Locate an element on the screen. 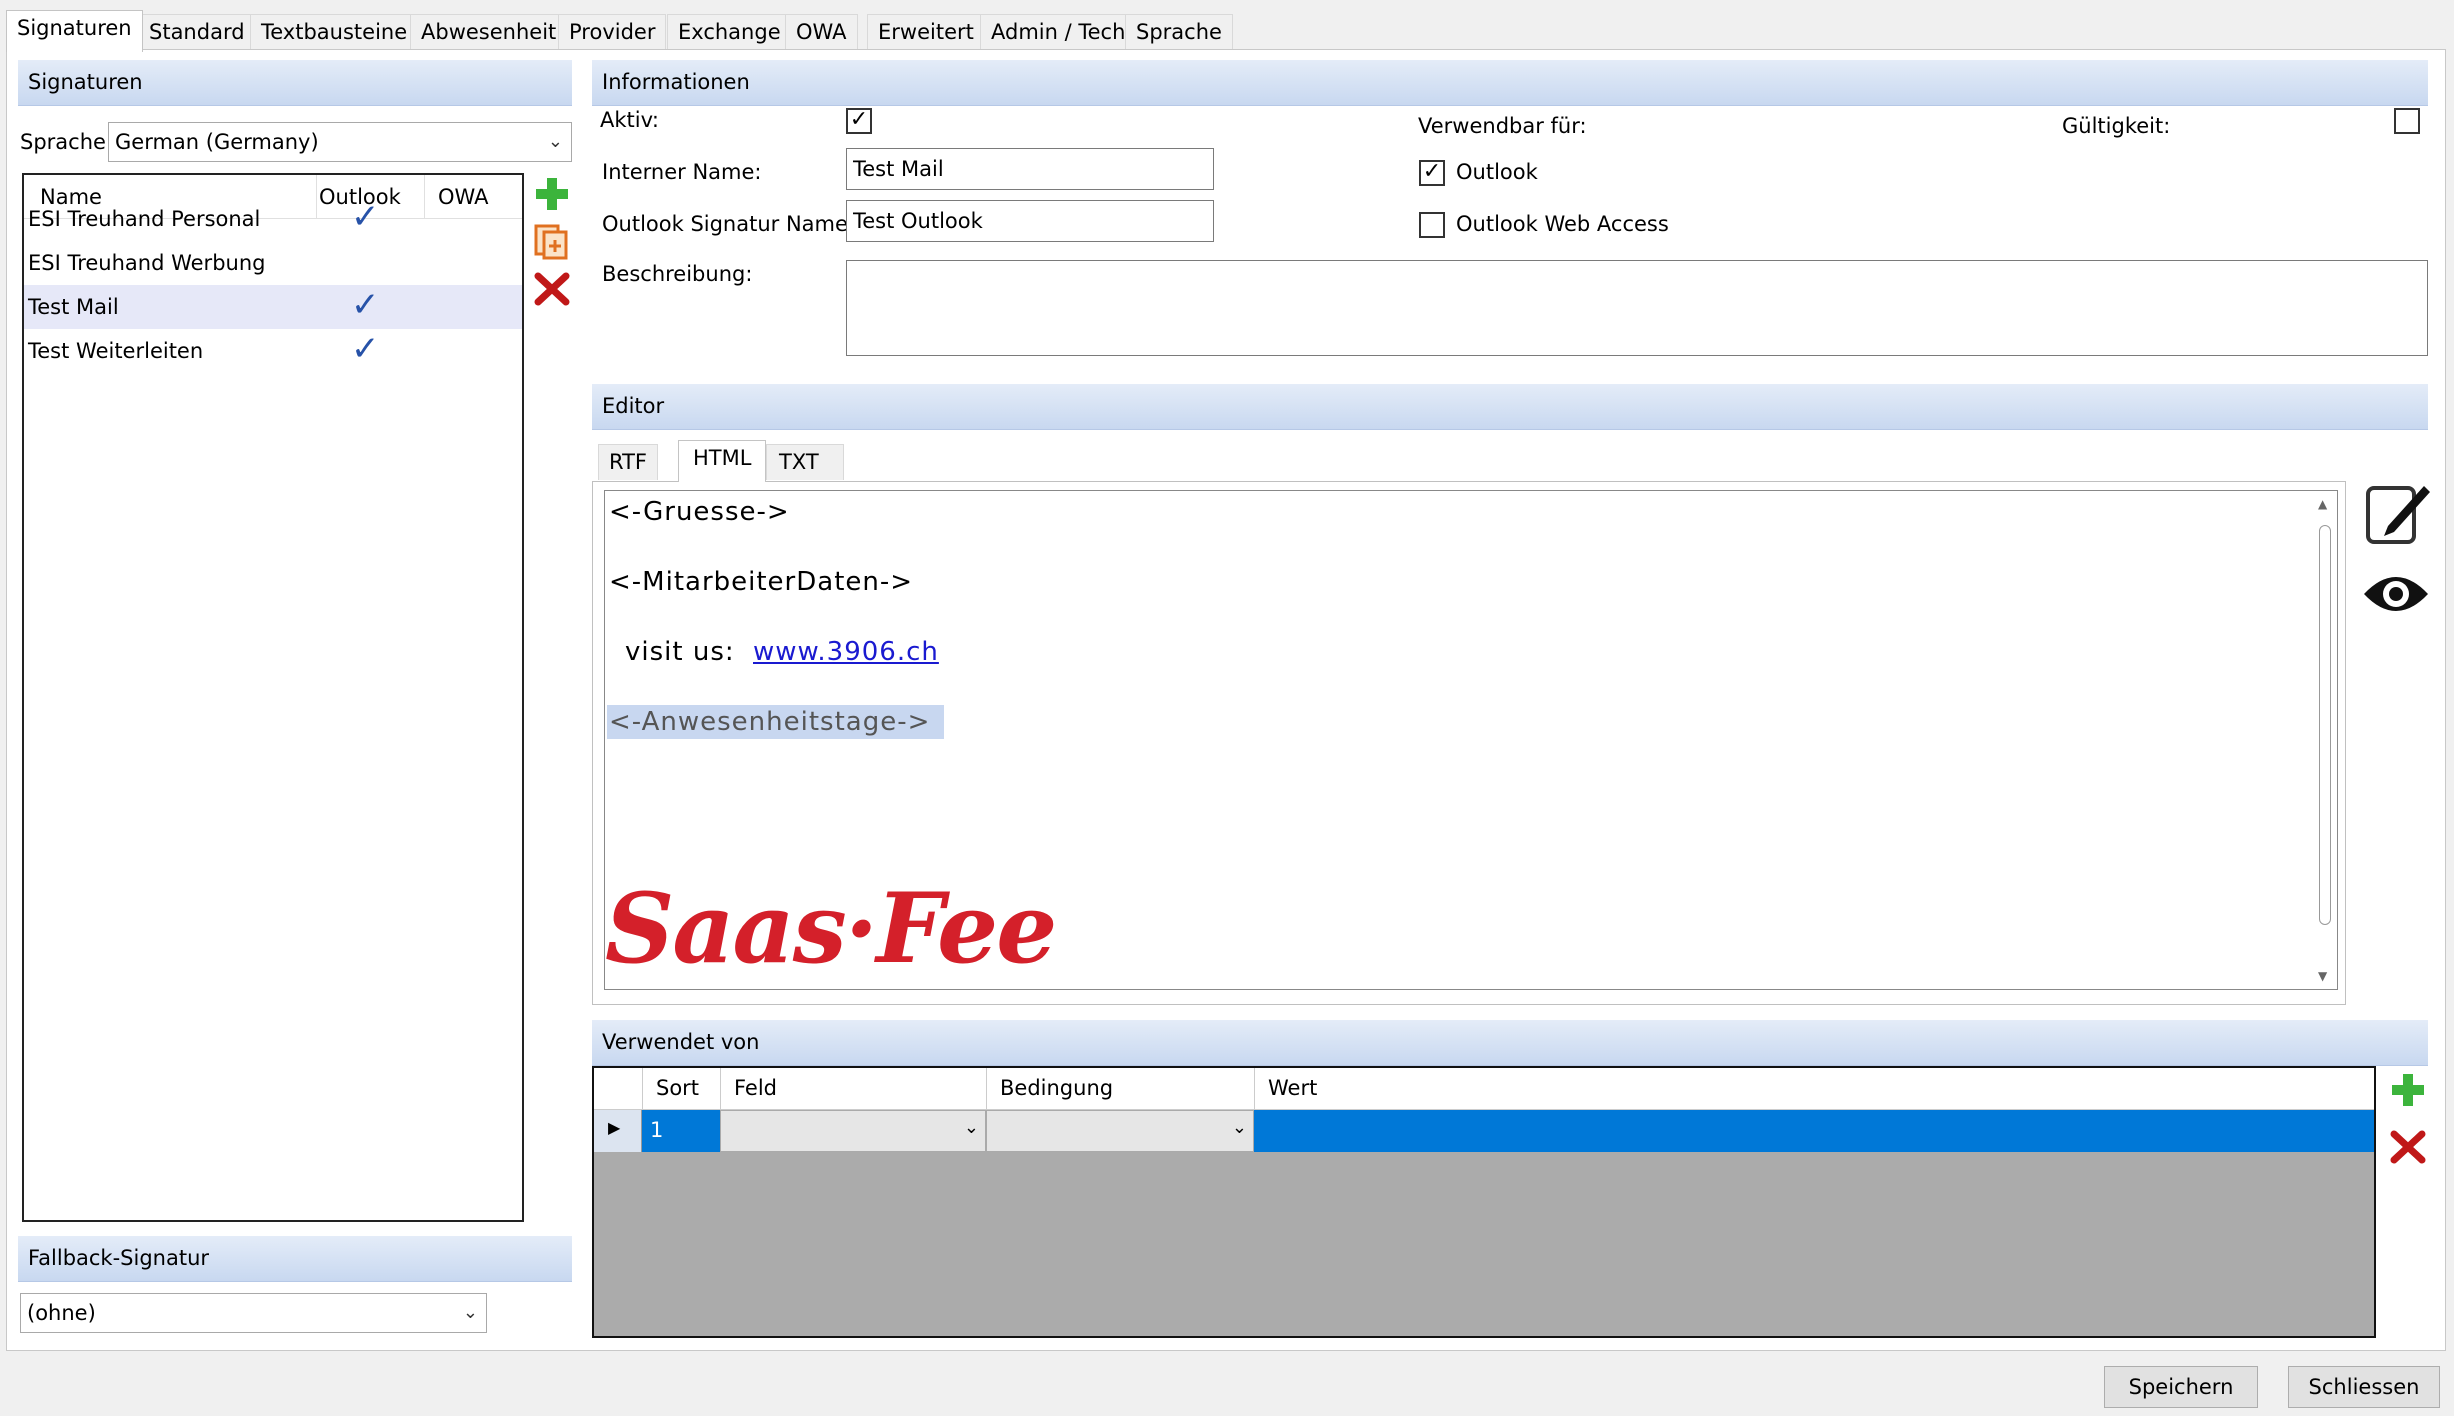  close-button: Schliessen is located at coordinates (2364, 1387).